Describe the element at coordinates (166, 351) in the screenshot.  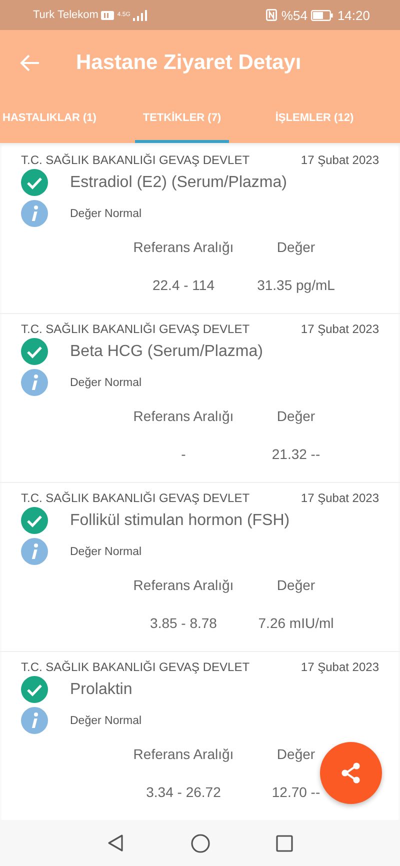
I see `test-name: Beta HCG (Serum/Plazma)` at that location.